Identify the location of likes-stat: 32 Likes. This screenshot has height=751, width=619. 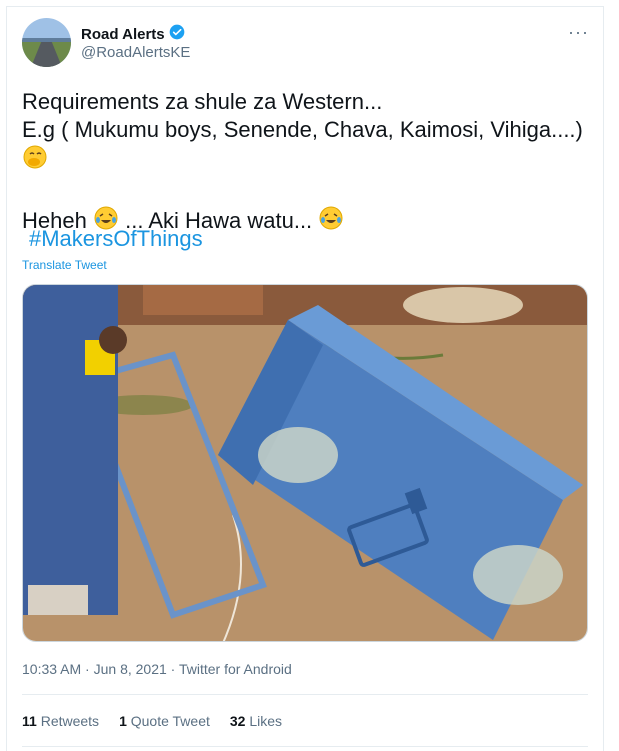
(256, 721).